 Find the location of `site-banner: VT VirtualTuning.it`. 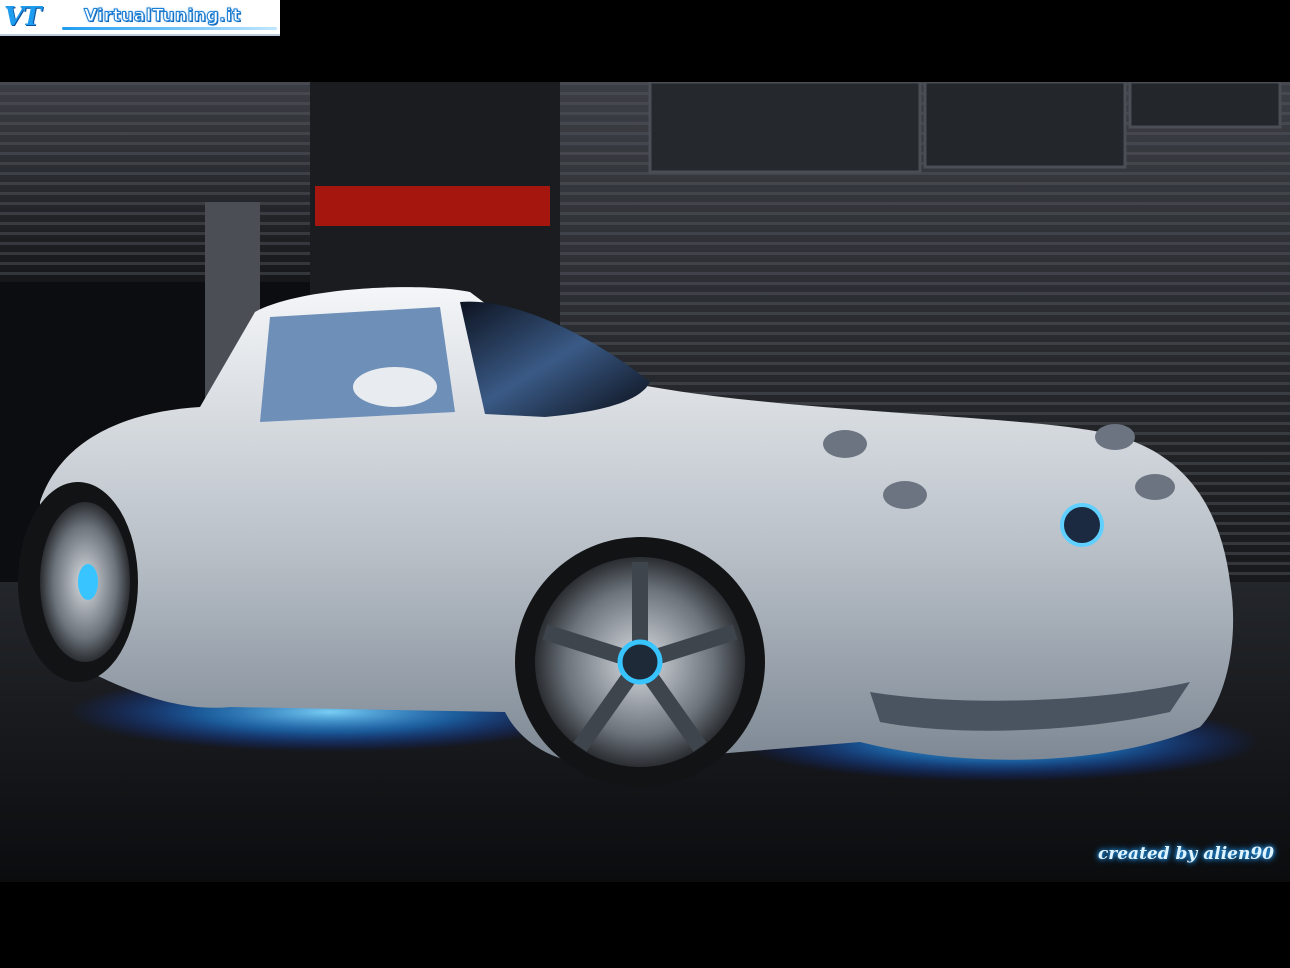

site-banner: VT VirtualTuning.it is located at coordinates (140, 18).